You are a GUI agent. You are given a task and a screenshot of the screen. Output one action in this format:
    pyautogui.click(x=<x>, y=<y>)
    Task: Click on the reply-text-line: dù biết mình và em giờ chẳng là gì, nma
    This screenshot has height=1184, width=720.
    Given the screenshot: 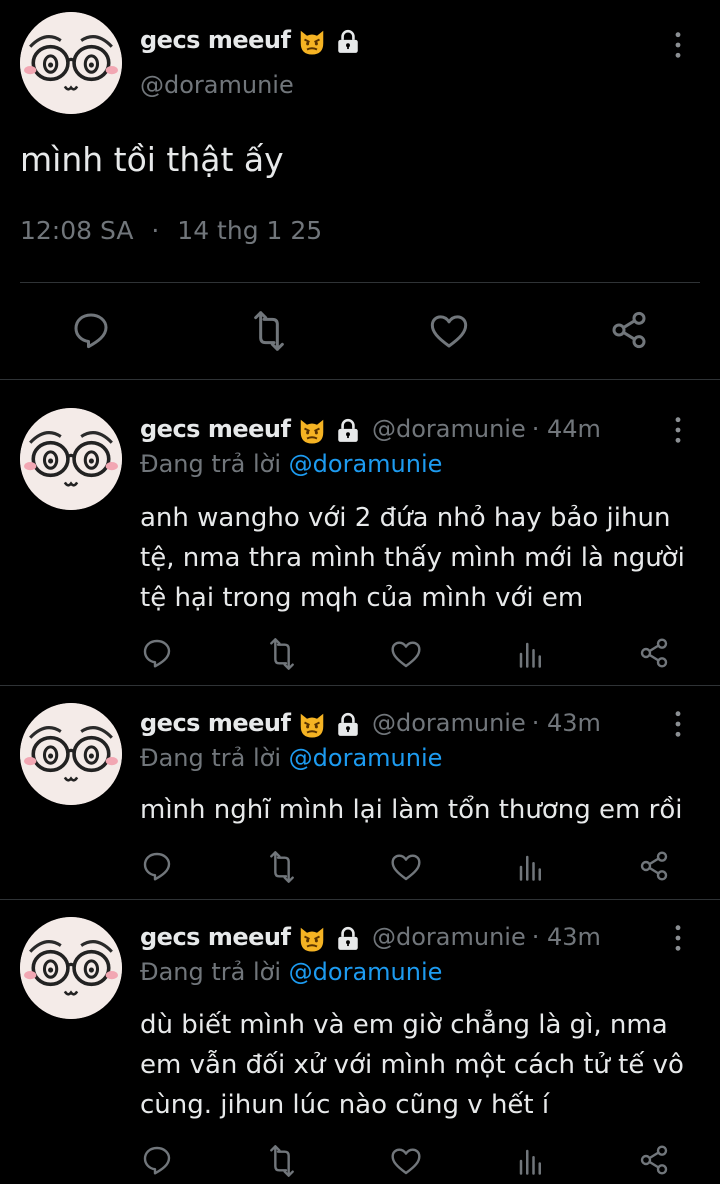 What is the action you would take?
    pyautogui.click(x=404, y=1025)
    